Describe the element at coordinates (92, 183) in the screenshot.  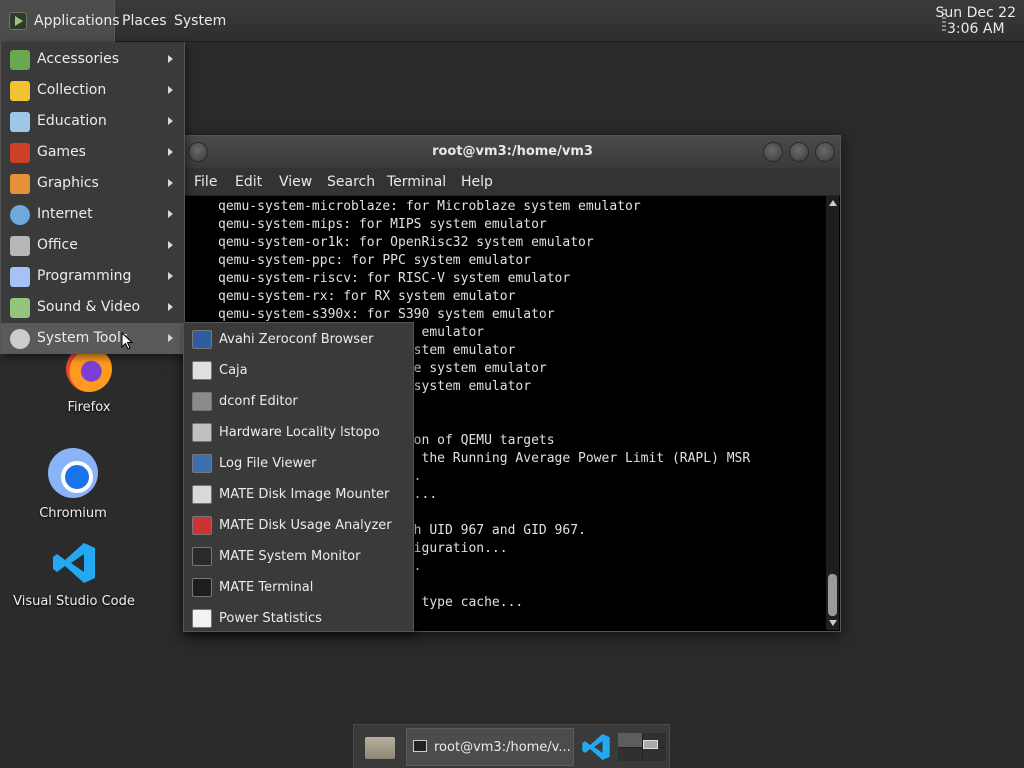
I see `apps-menu-item-graphics: Graphics` at that location.